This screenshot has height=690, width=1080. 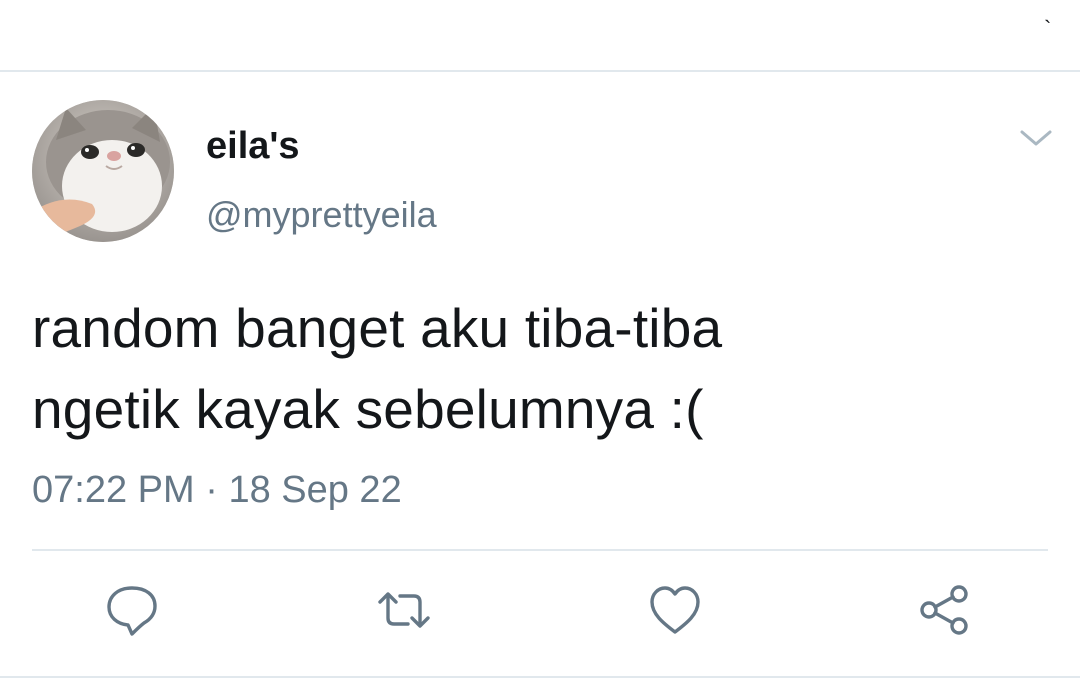 I want to click on like-button, so click(x=675, y=610).